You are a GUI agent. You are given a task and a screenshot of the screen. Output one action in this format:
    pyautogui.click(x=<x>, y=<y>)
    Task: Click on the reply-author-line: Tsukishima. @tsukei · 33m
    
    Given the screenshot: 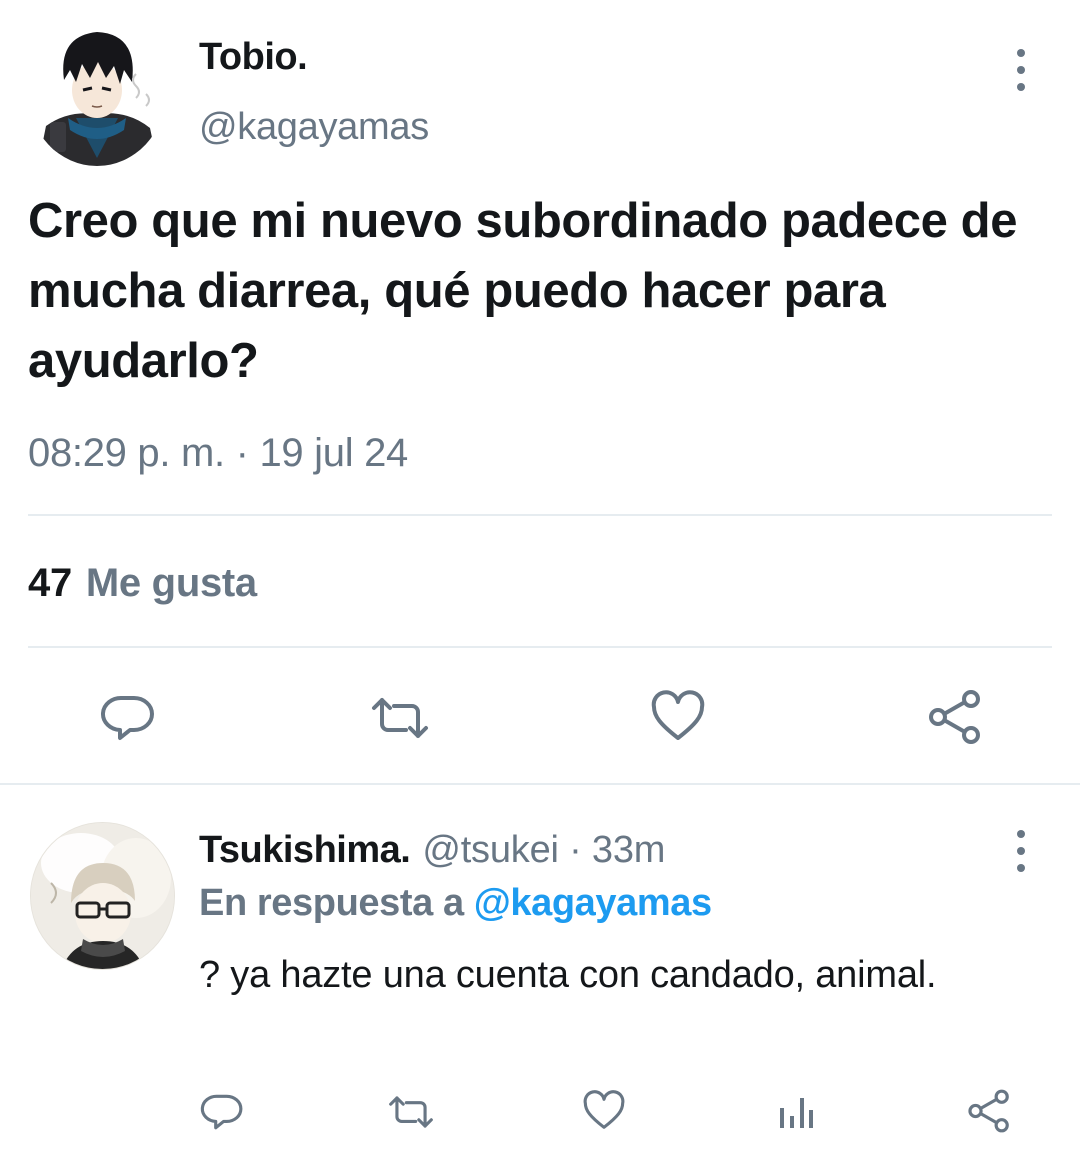 What is the action you would take?
    pyautogui.click(x=432, y=850)
    